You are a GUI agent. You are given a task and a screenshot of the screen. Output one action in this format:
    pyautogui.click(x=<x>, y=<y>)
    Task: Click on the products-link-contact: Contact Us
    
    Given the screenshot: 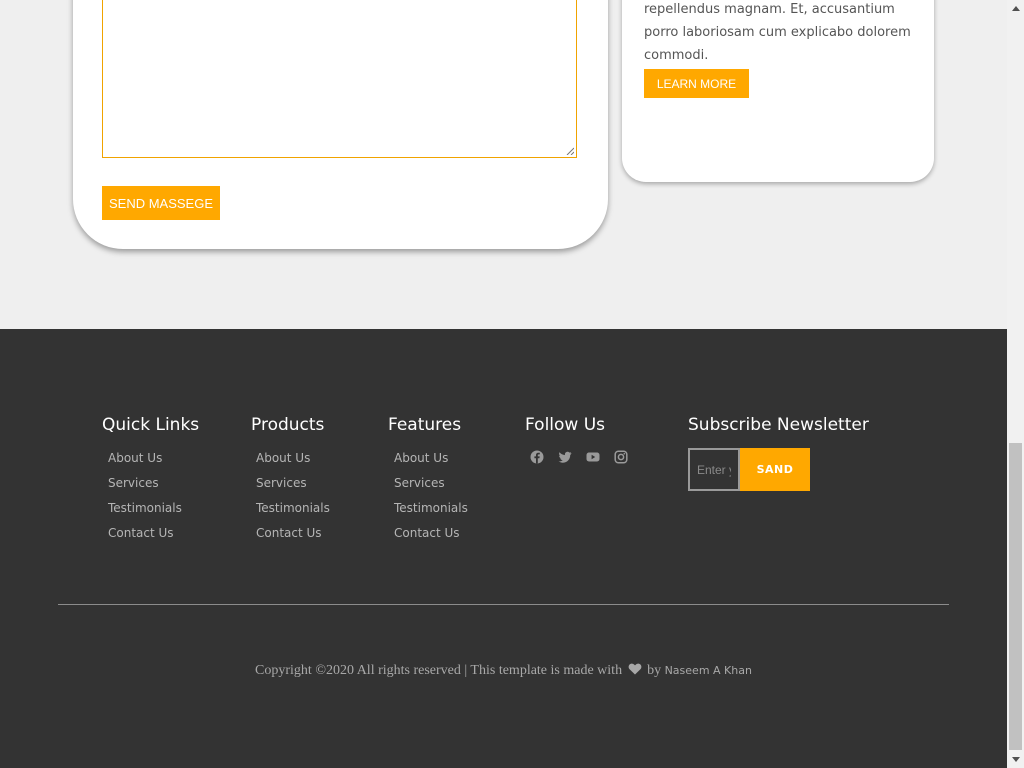 What is the action you would take?
    pyautogui.click(x=293, y=536)
    